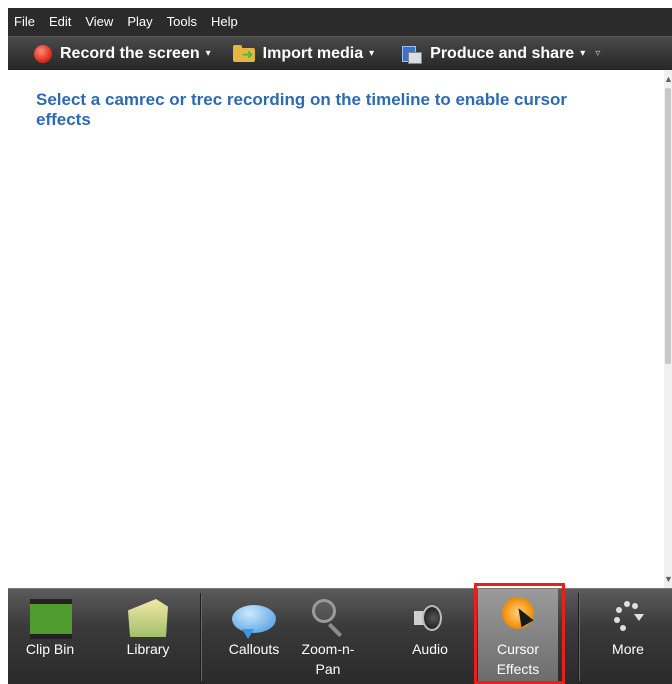  Describe the element at coordinates (140, 22) in the screenshot. I see `menu-play: Play` at that location.